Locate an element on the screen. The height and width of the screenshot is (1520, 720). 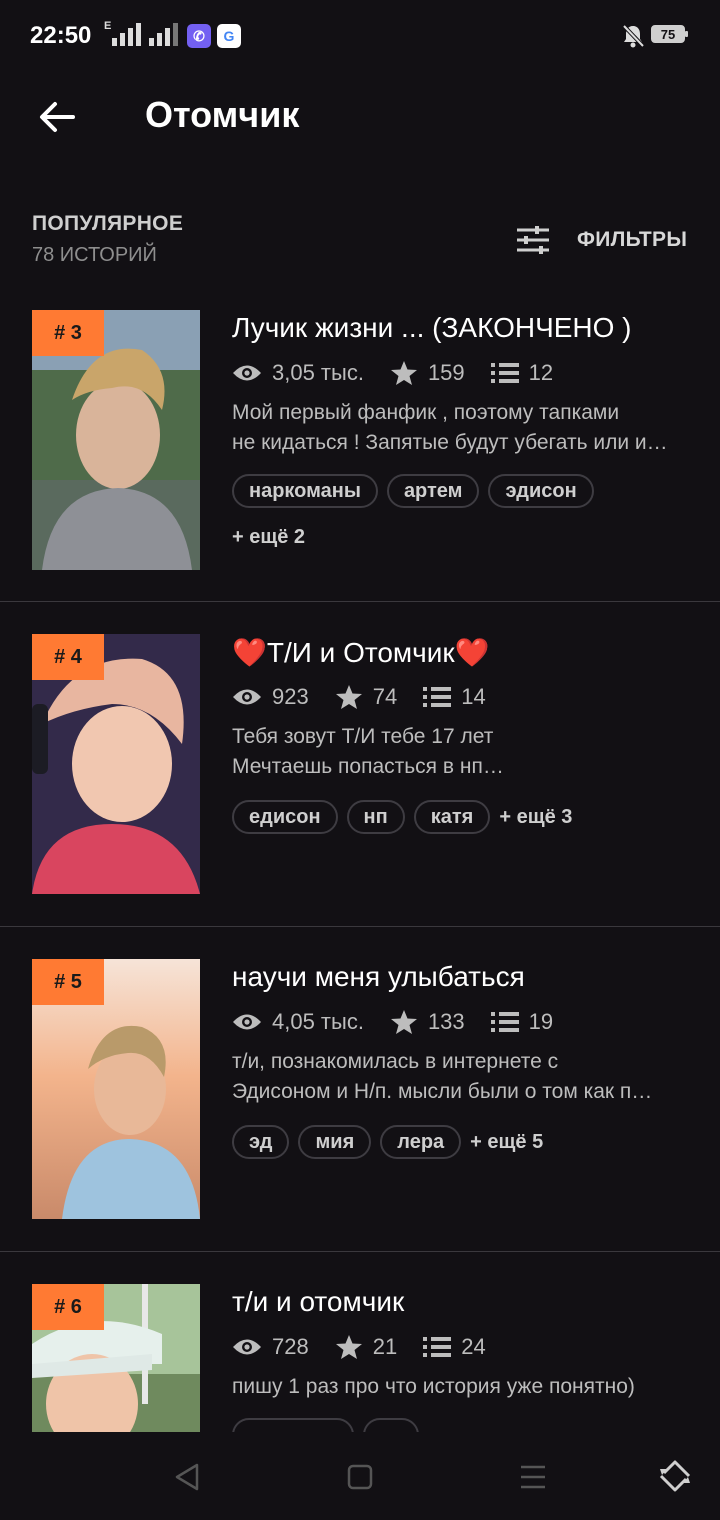
nav-recents-button is located at coordinates (533, 1477).